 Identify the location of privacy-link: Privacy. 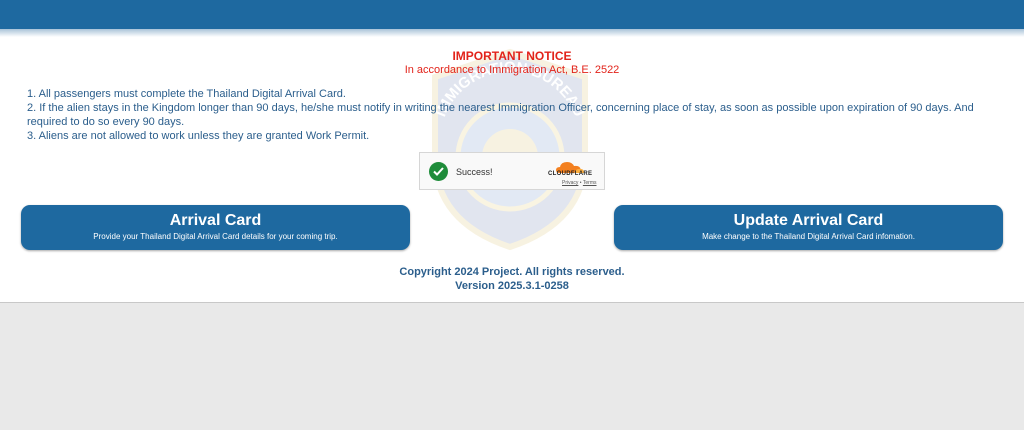
(570, 183).